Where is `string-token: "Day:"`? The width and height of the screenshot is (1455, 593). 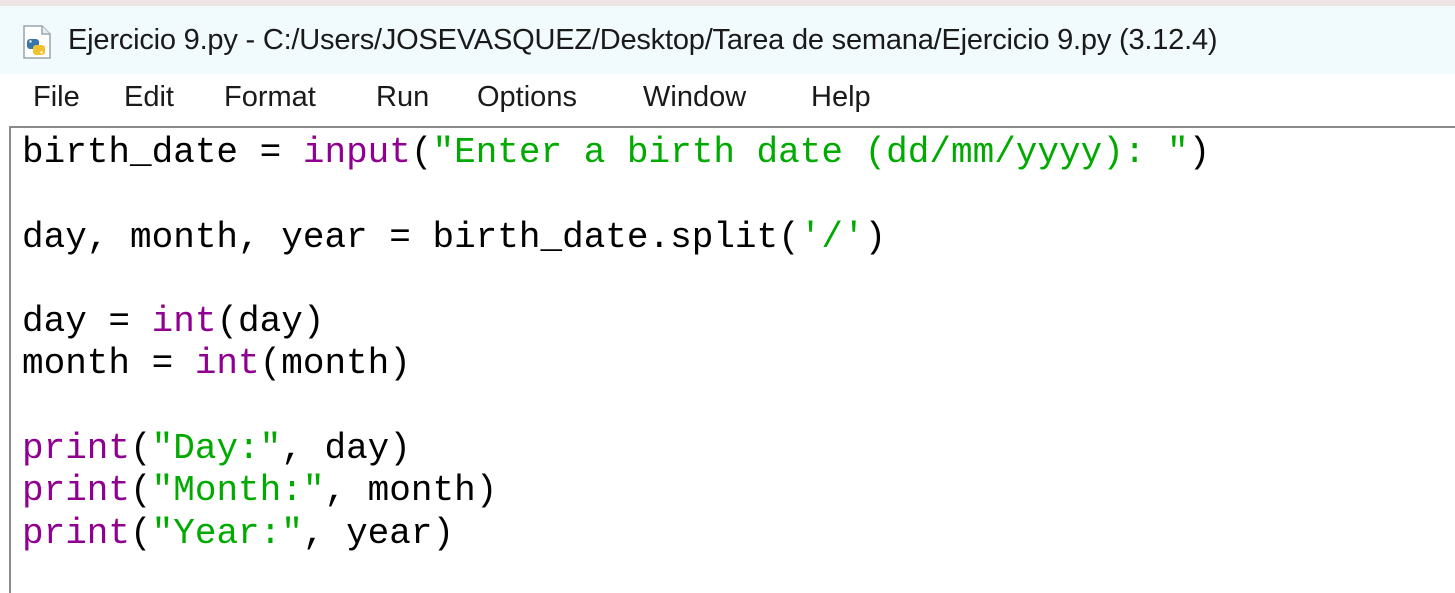
string-token: "Day:" is located at coordinates (216, 449).